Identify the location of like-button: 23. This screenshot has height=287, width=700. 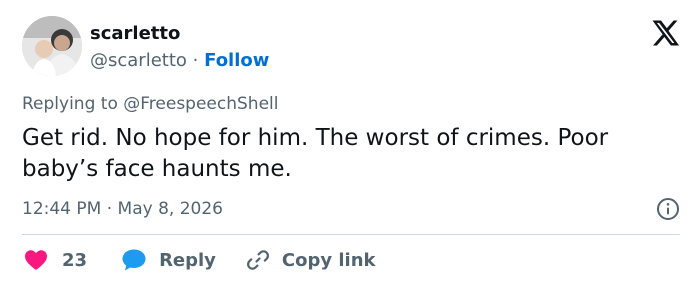
(55, 260).